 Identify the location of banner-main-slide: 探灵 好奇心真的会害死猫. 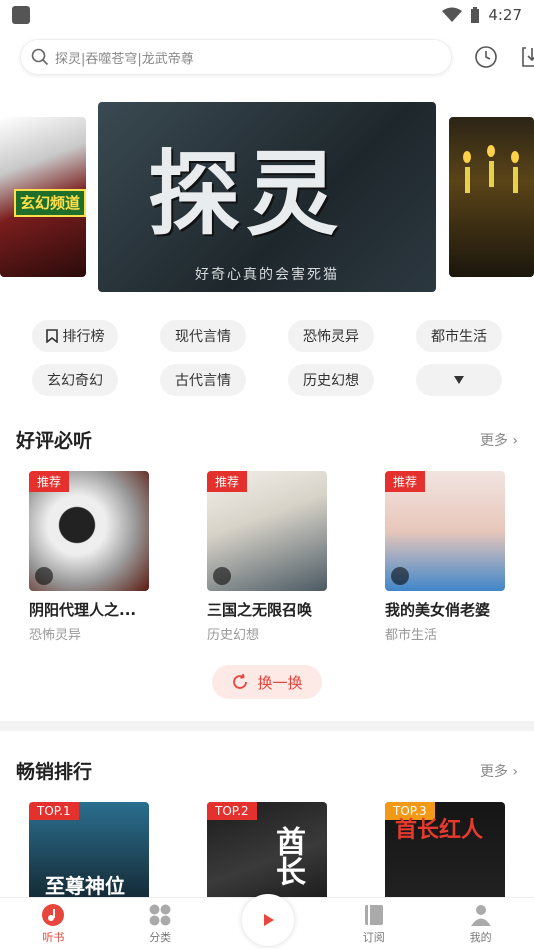
(267, 197).